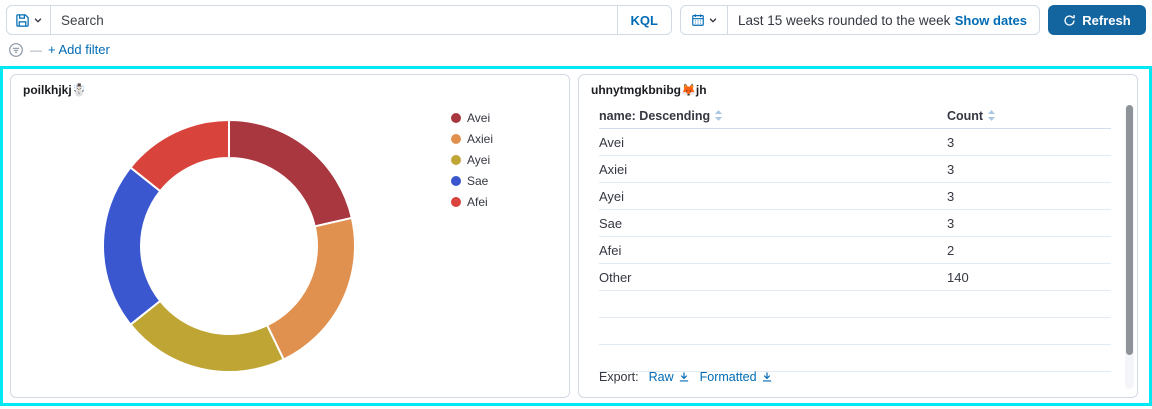 The image size is (1152, 409). Describe the element at coordinates (615, 277) in the screenshot. I see `cell-name: Other` at that location.